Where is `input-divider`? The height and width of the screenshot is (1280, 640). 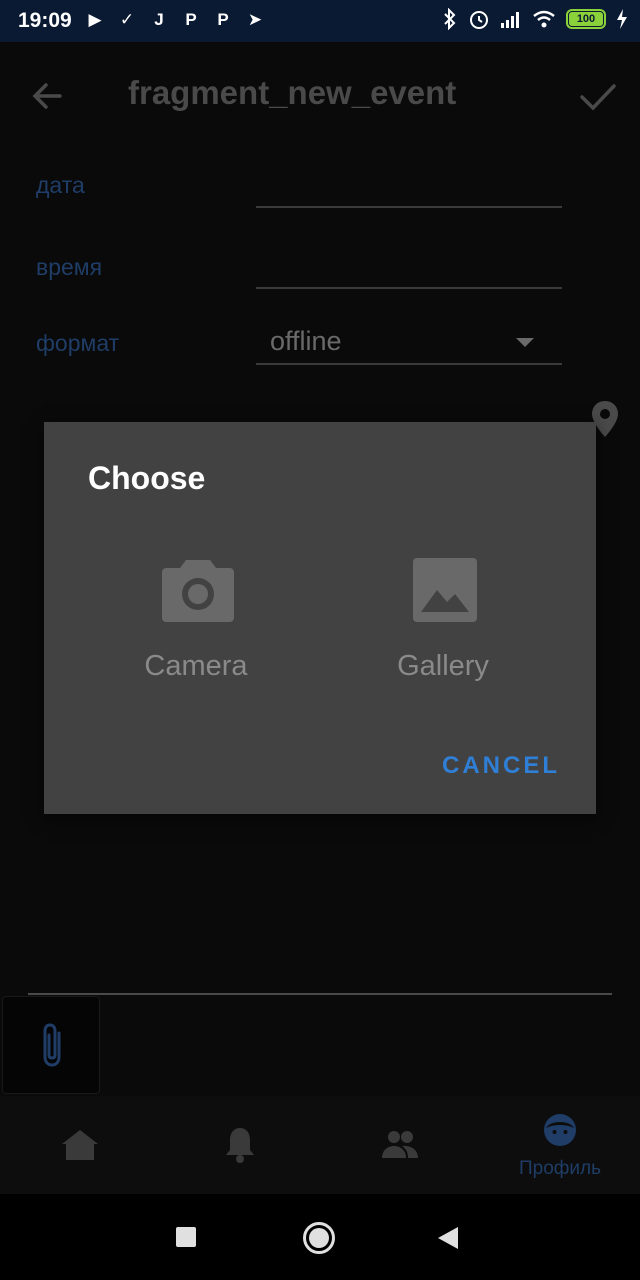 input-divider is located at coordinates (320, 994).